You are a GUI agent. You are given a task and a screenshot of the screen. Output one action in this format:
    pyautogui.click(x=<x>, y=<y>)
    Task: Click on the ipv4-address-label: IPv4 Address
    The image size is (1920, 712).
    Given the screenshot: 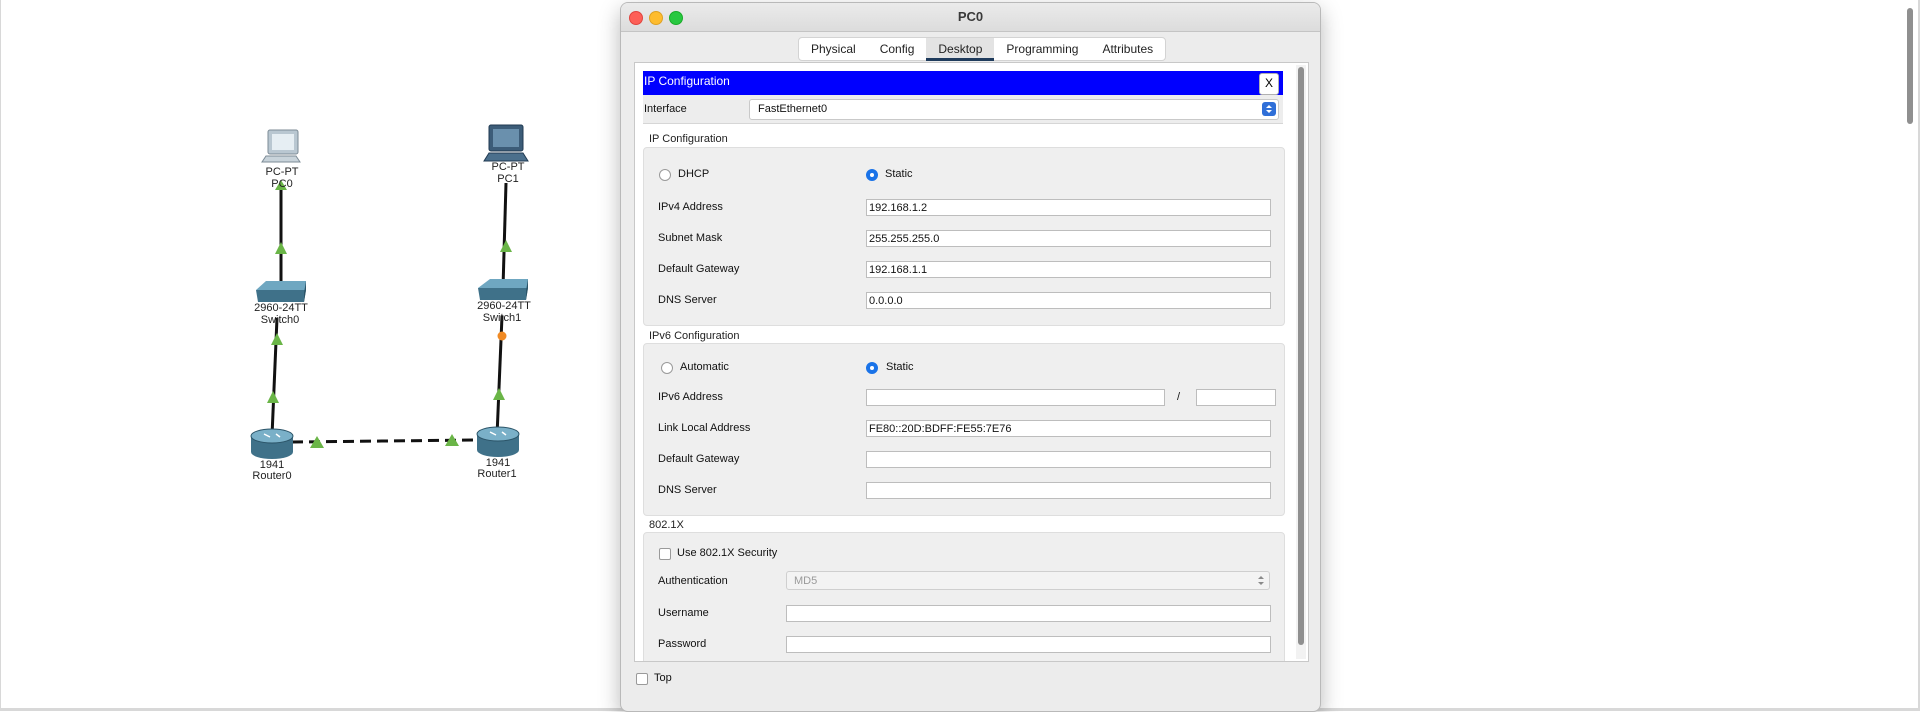 What is the action you would take?
    pyautogui.click(x=690, y=207)
    